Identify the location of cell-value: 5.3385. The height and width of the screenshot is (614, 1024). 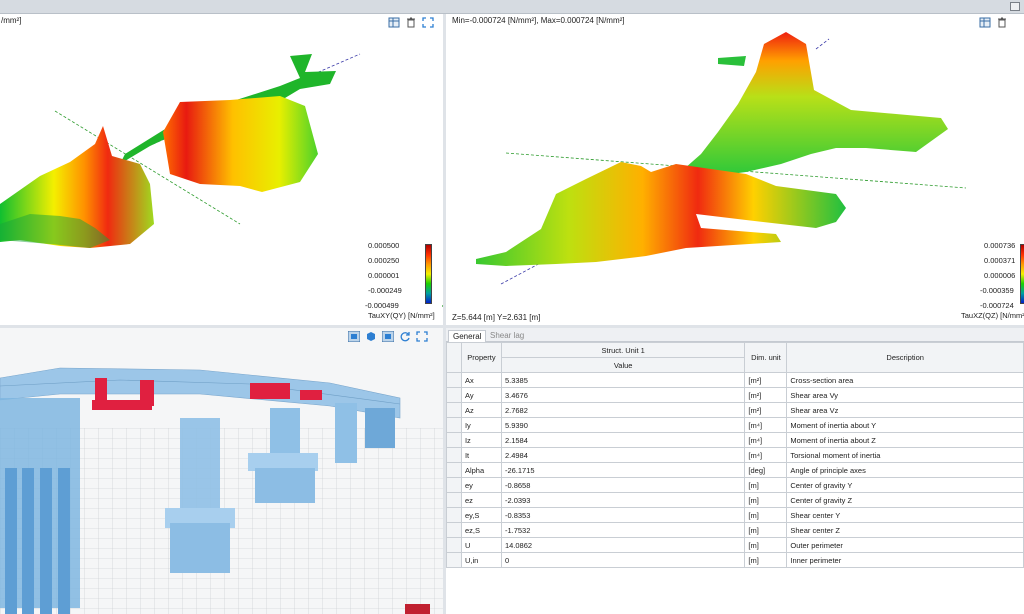
(623, 380).